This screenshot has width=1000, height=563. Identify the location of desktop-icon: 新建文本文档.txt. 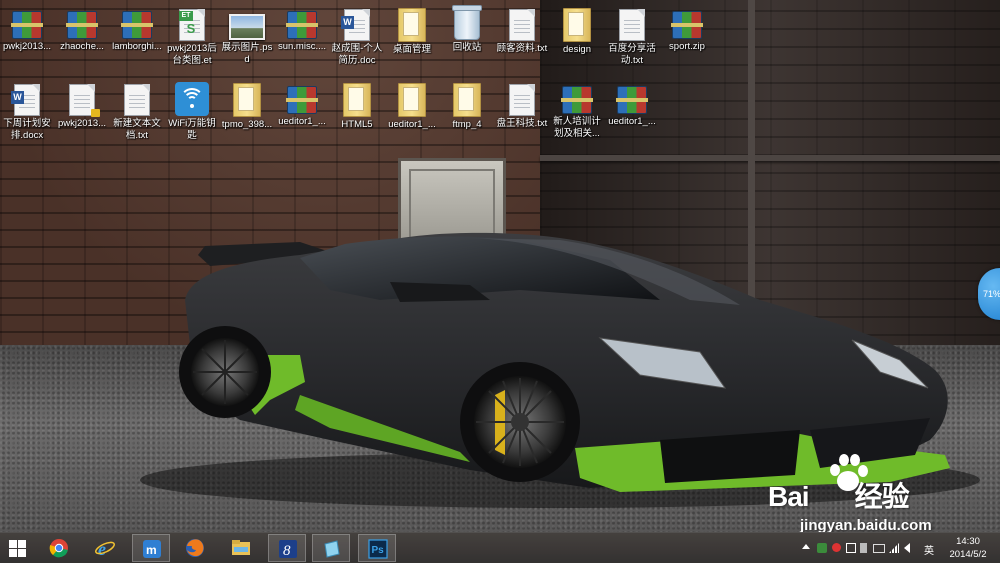
(137, 109).